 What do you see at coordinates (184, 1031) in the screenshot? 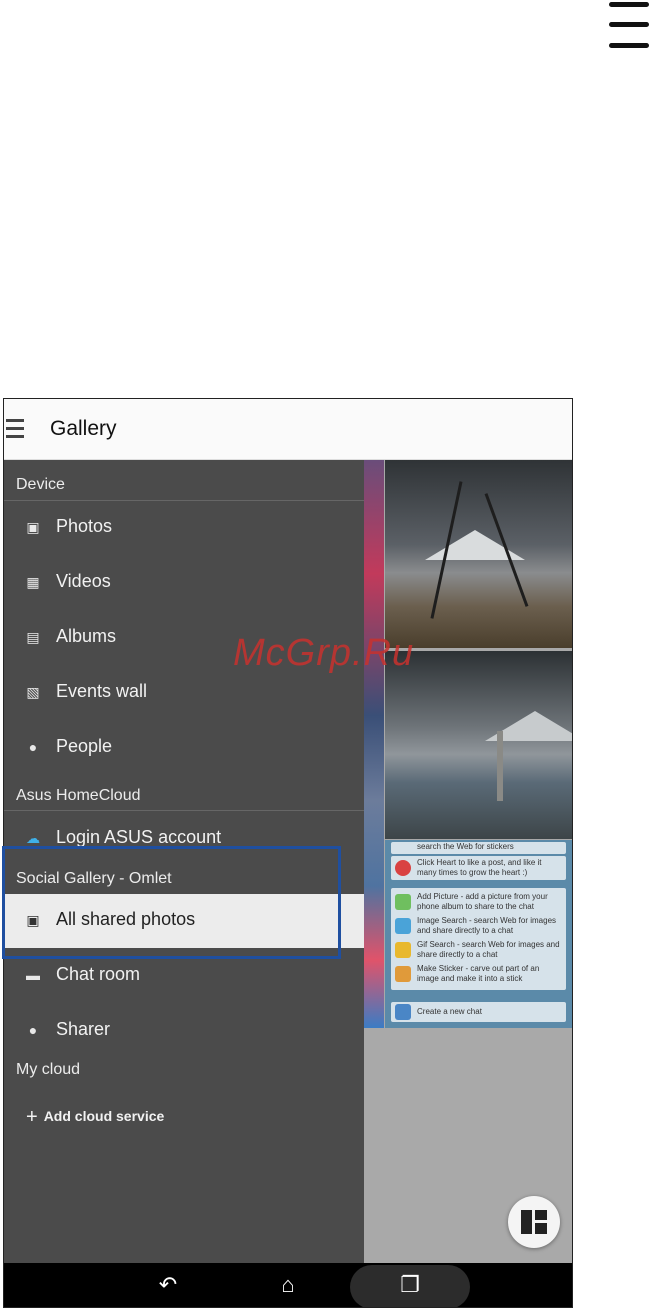
I see `drawer-item-sharer: ● Sharer` at bounding box center [184, 1031].